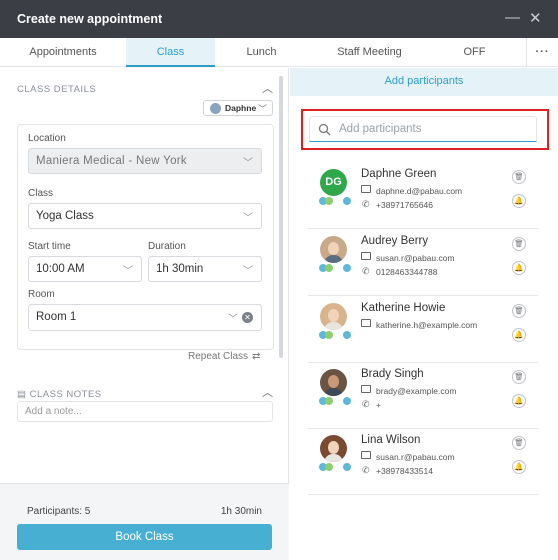 The image size is (558, 560). I want to click on tab-class: Class, so click(170, 52).